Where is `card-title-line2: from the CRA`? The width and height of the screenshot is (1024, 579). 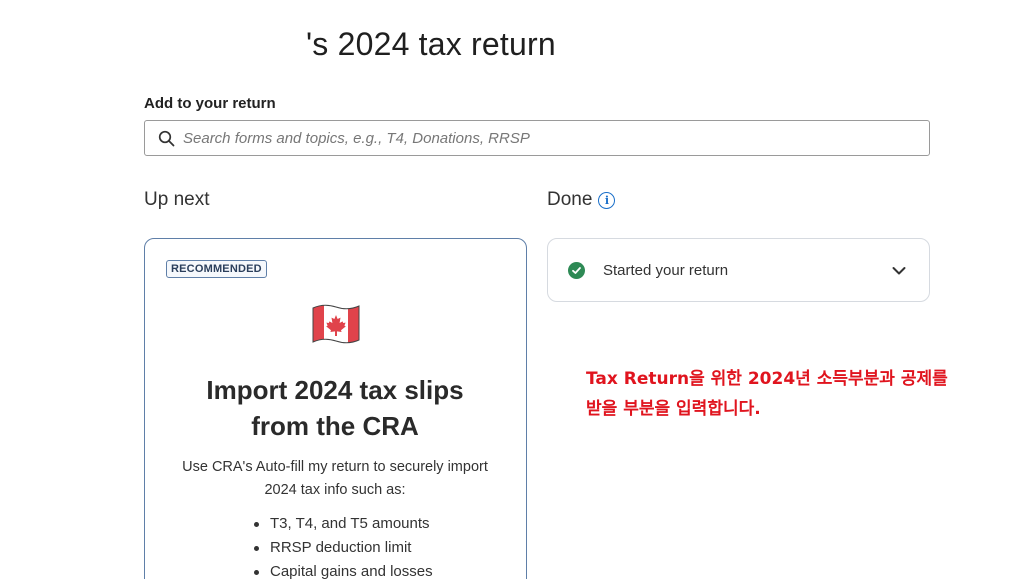
card-title-line2: from the CRA is located at coordinates (335, 426).